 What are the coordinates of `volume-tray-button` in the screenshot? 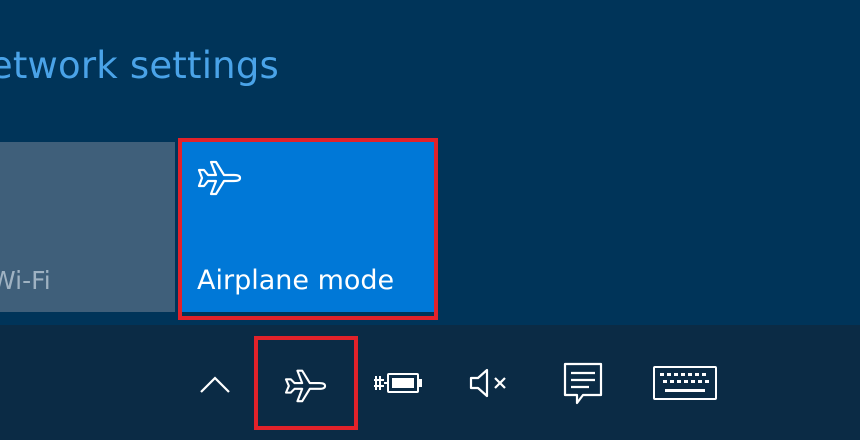 It's located at (490, 383).